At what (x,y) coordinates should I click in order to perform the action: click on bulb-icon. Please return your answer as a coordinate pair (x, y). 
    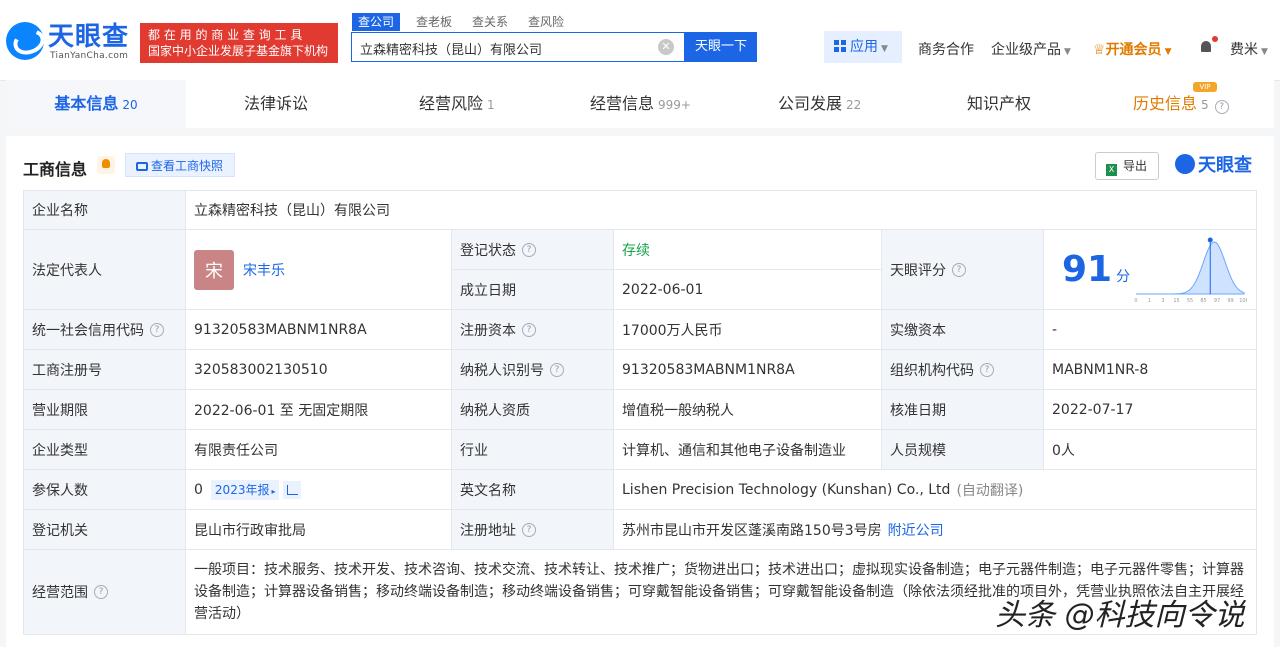
    Looking at the image, I should click on (106, 165).